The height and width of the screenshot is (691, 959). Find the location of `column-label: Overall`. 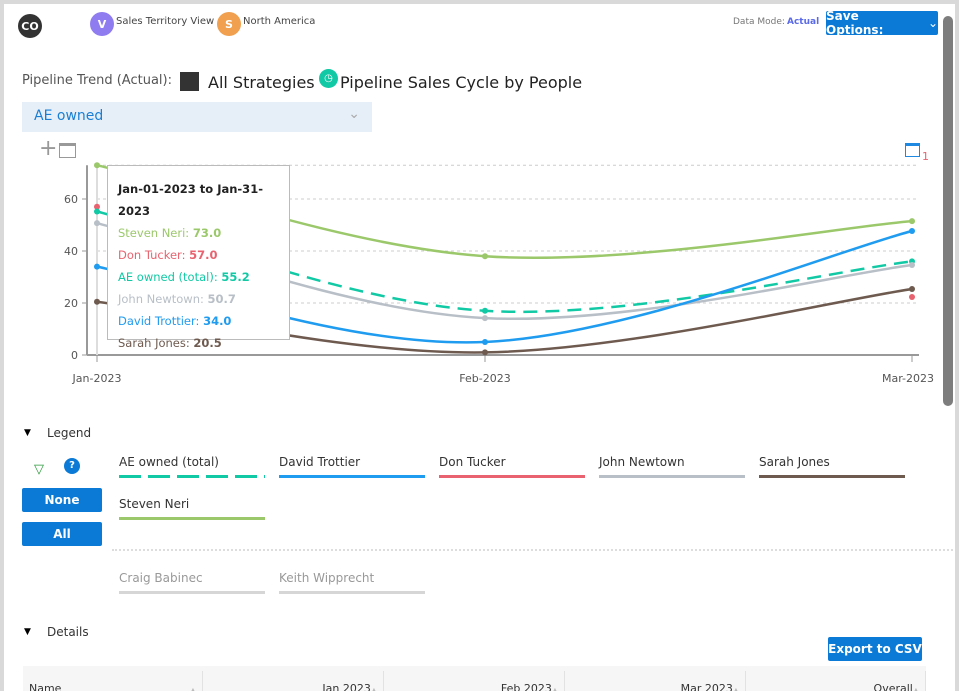

column-label: Overall is located at coordinates (893, 686).